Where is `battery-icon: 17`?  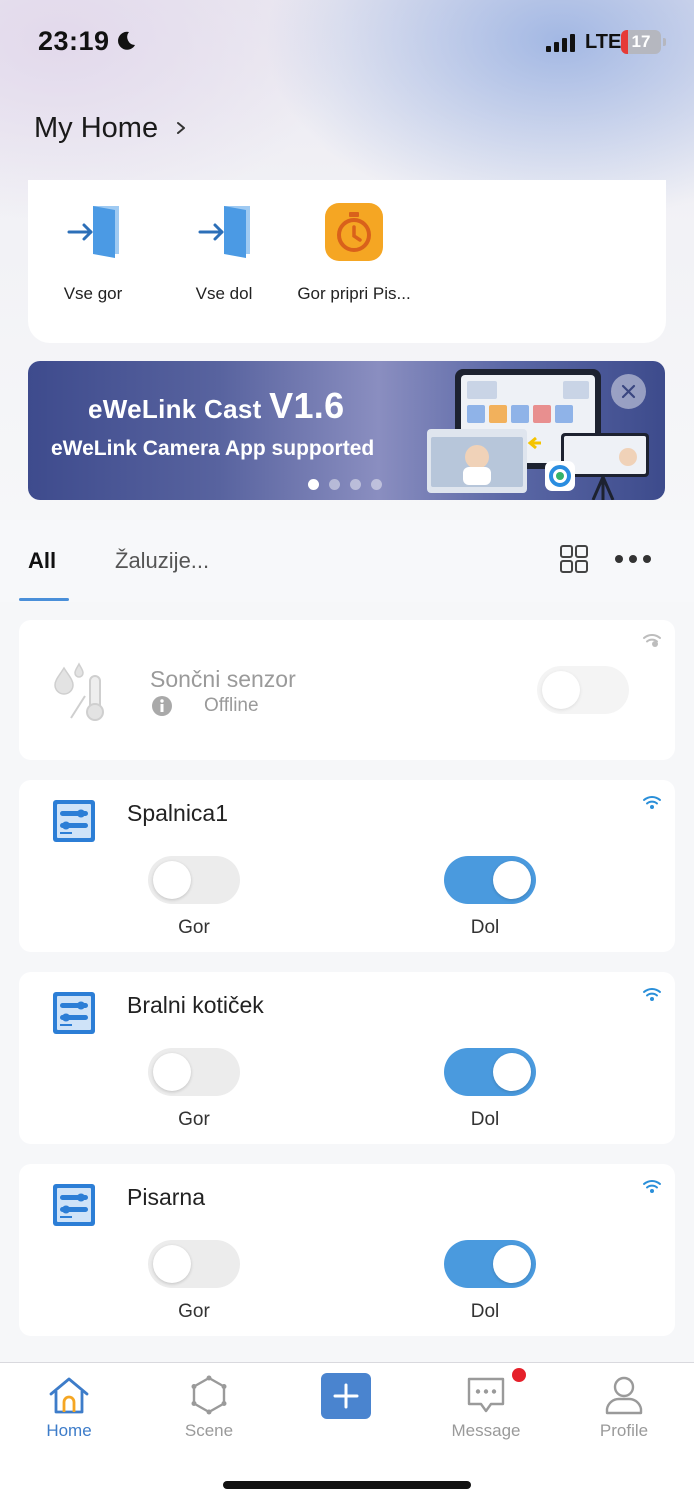 battery-icon: 17 is located at coordinates (644, 42).